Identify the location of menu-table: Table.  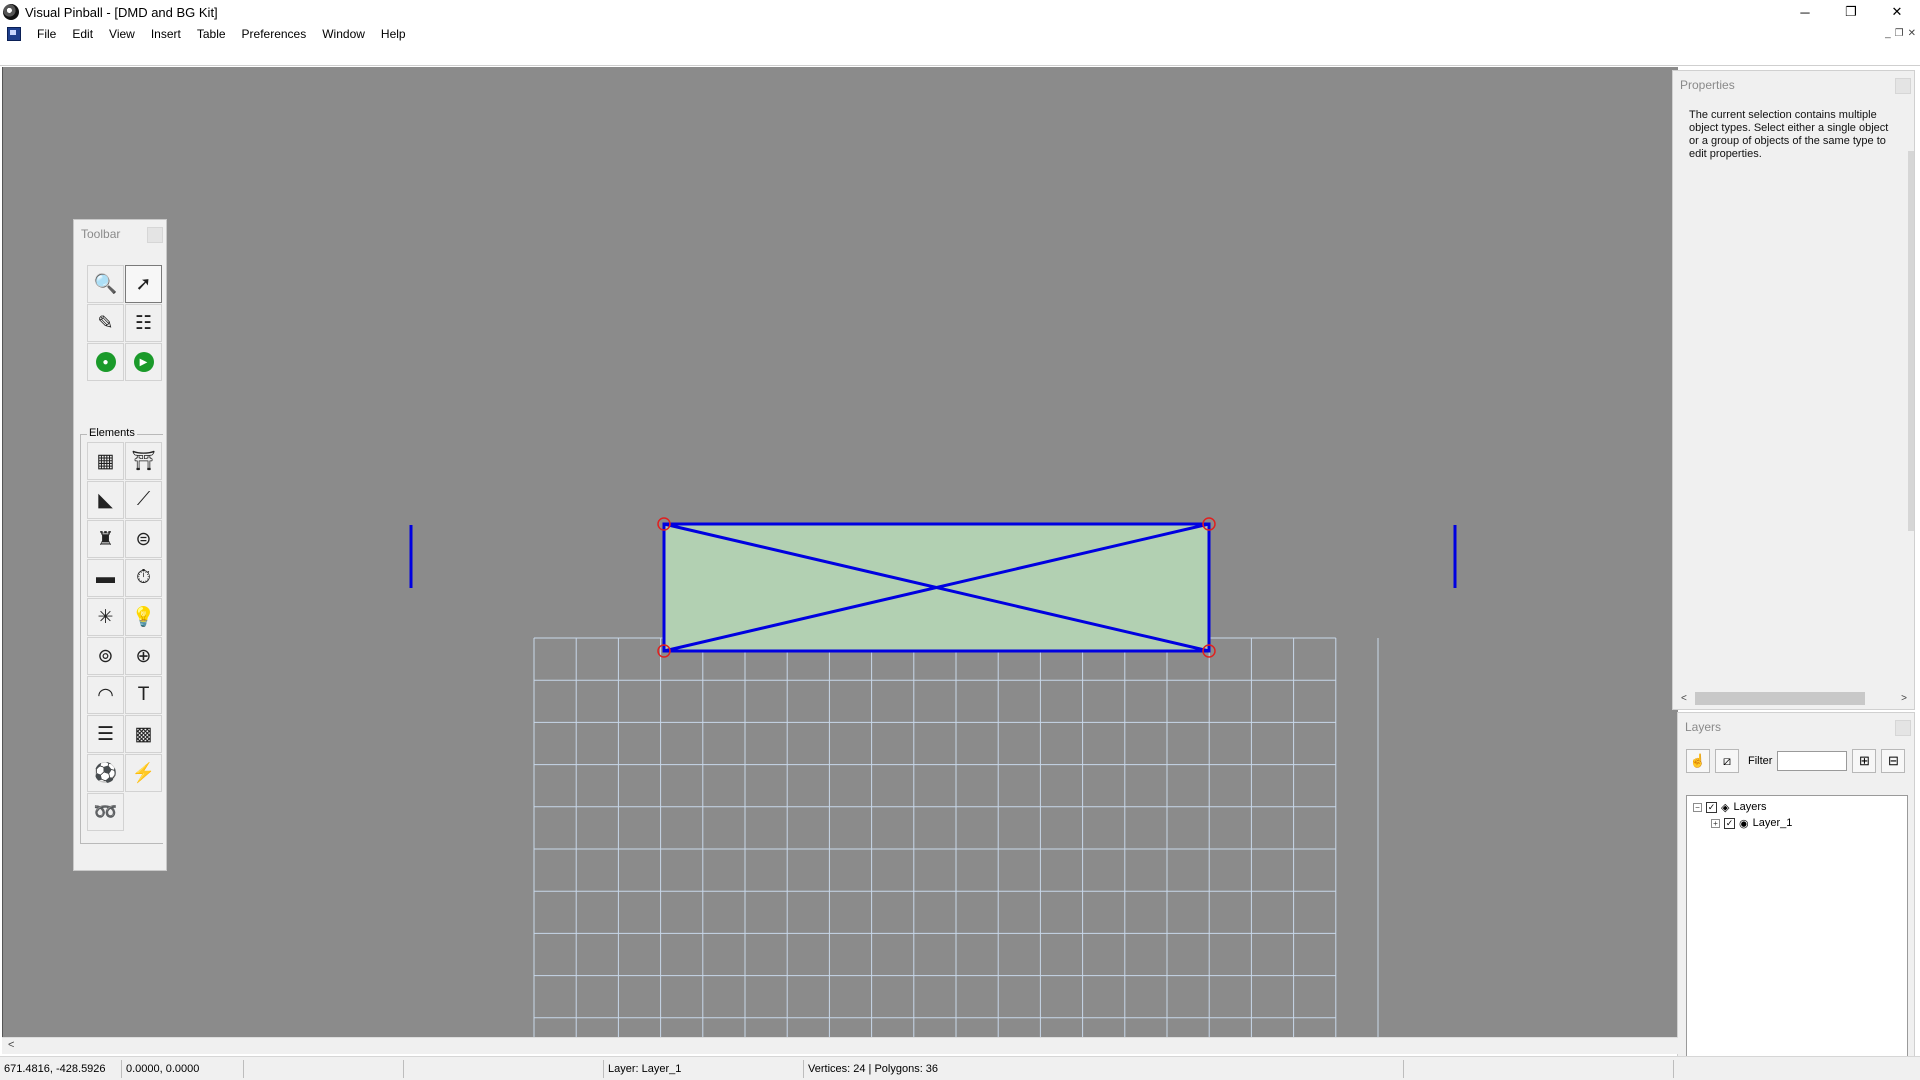
(211, 34).